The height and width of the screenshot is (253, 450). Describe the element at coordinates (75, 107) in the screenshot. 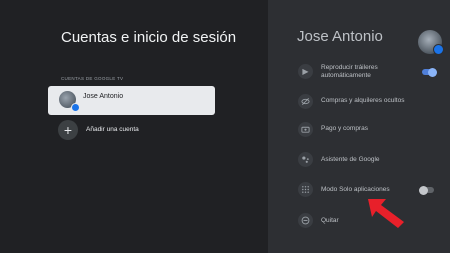

I see `account-badge-icon` at that location.